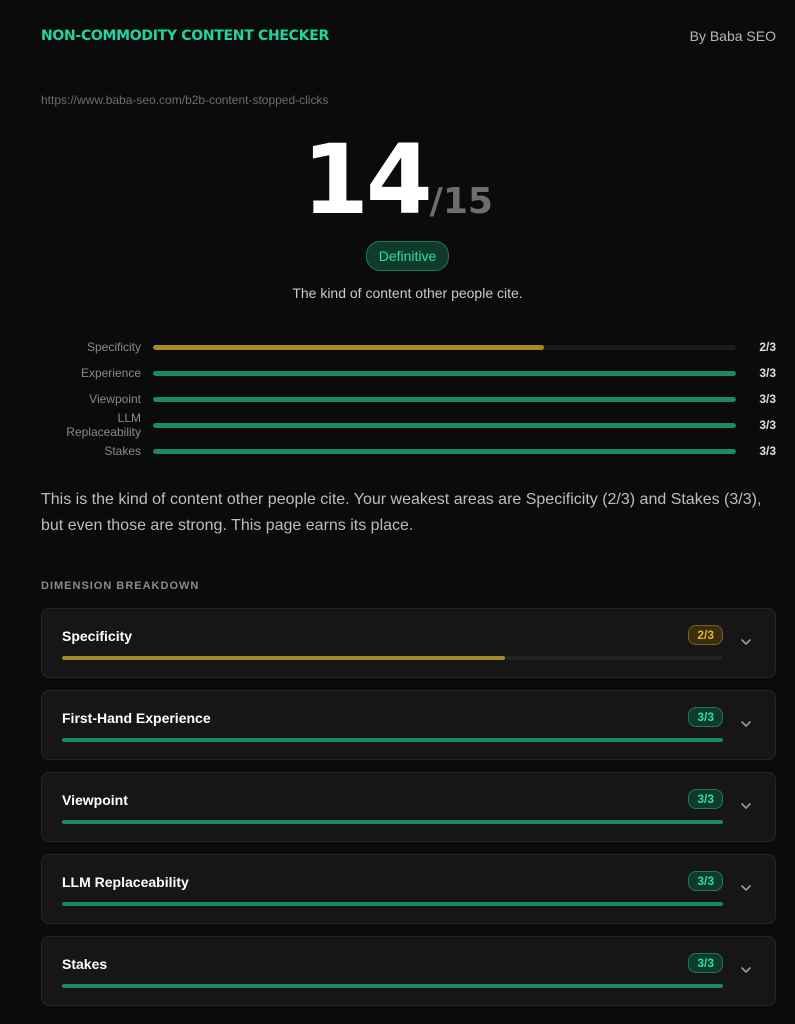 Image resolution: width=795 pixels, height=1024 pixels. I want to click on total-score: 14/15, so click(397, 180).